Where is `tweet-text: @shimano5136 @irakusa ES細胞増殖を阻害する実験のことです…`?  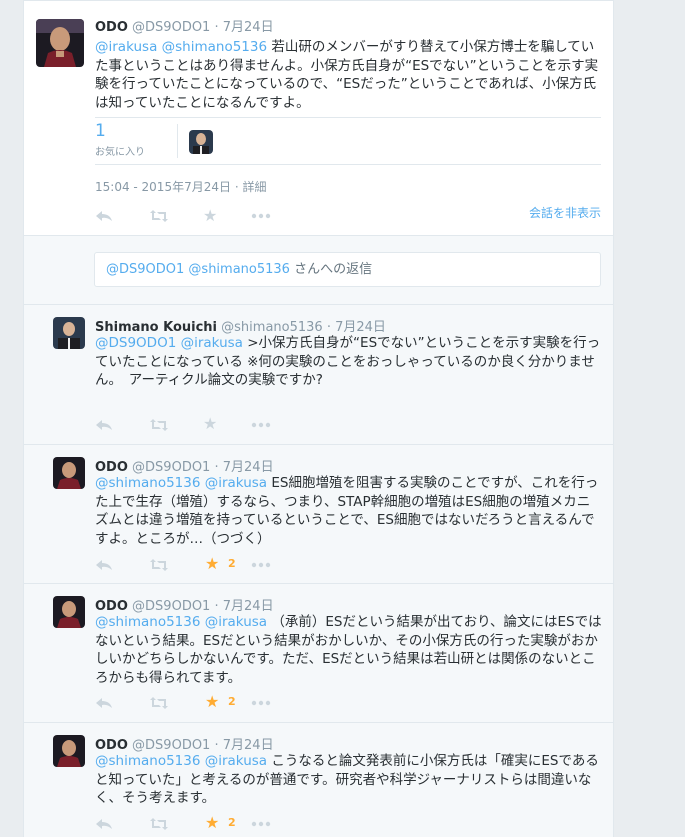 tweet-text: @shimano5136 @irakusa ES細胞増殖を阻害する実験のことです… is located at coordinates (349, 511).